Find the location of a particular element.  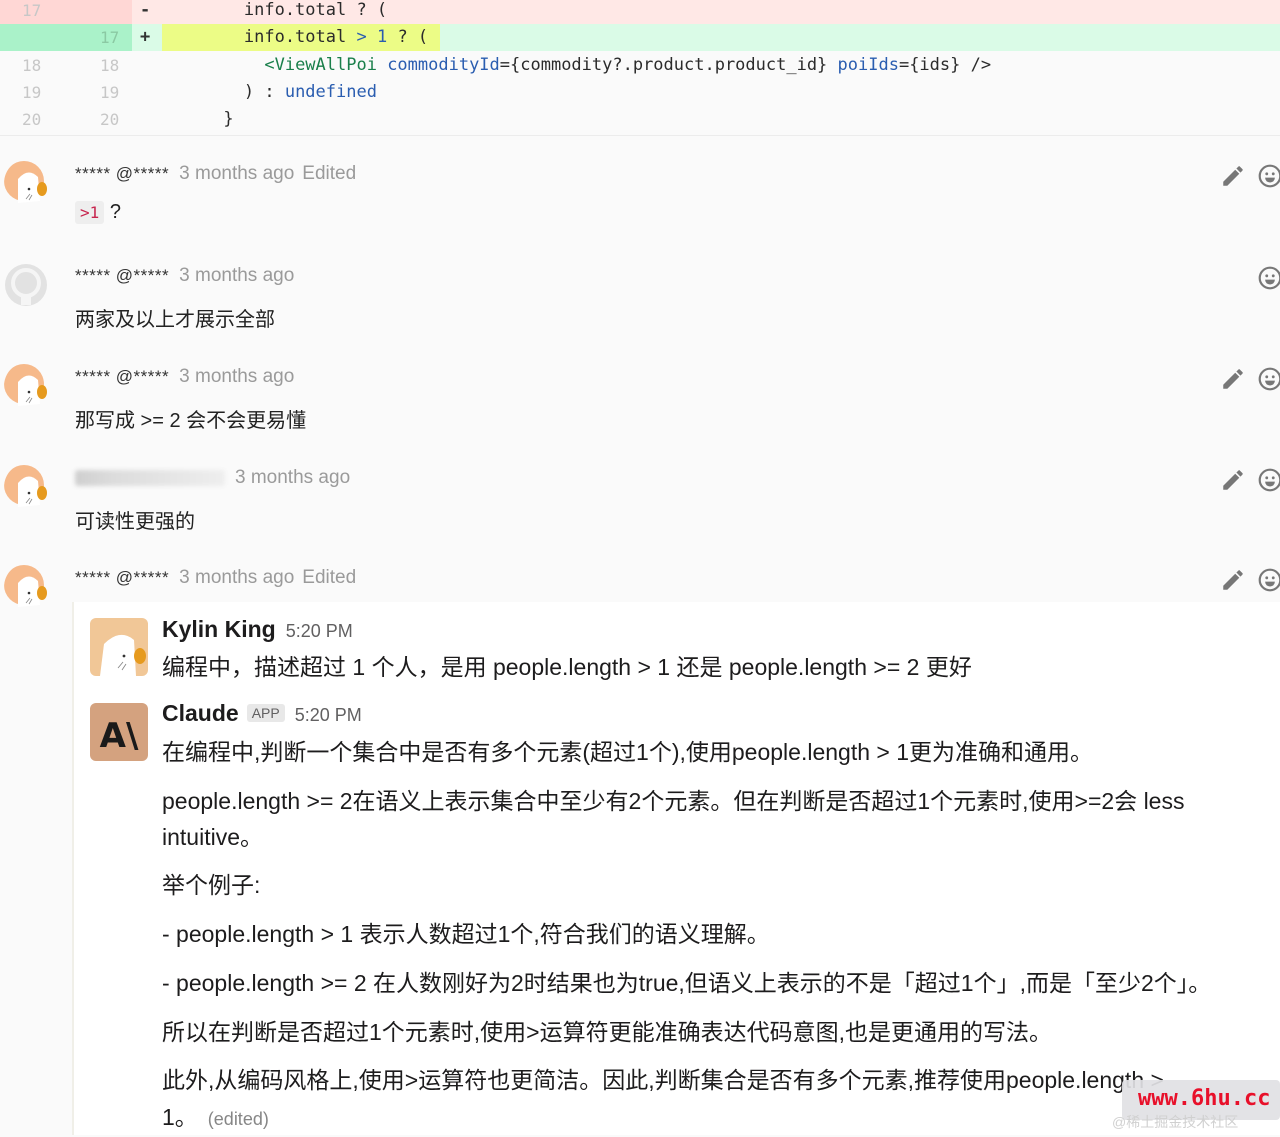

message-header: Claude APP 5:20 PM is located at coordinates (262, 713).